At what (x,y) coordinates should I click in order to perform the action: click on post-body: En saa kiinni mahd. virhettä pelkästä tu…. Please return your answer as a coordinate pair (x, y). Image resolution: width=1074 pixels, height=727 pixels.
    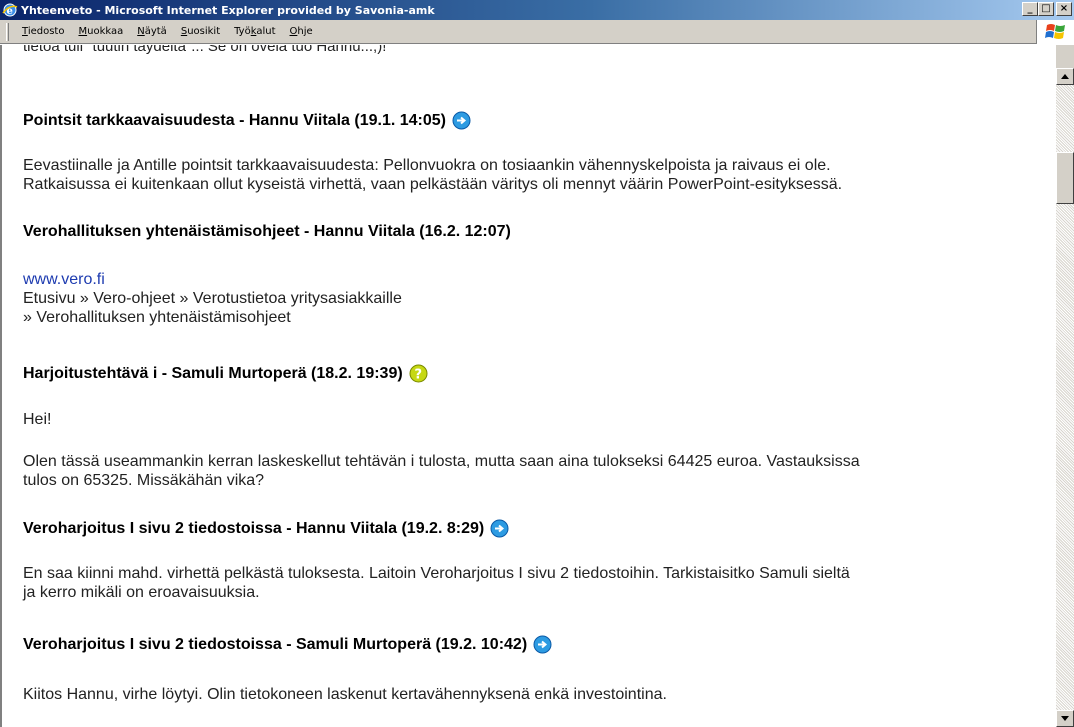
    Looking at the image, I should click on (535, 583).